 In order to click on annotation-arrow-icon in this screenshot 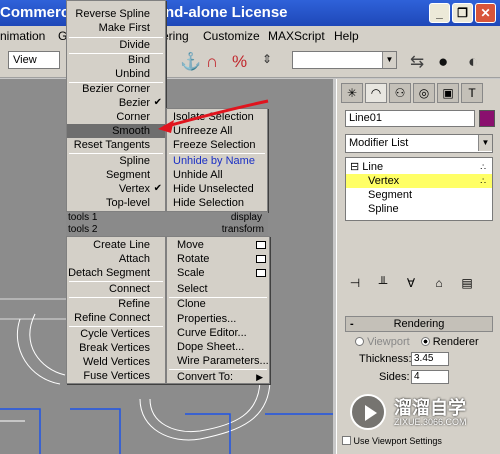, I will do `click(213, 116)`.